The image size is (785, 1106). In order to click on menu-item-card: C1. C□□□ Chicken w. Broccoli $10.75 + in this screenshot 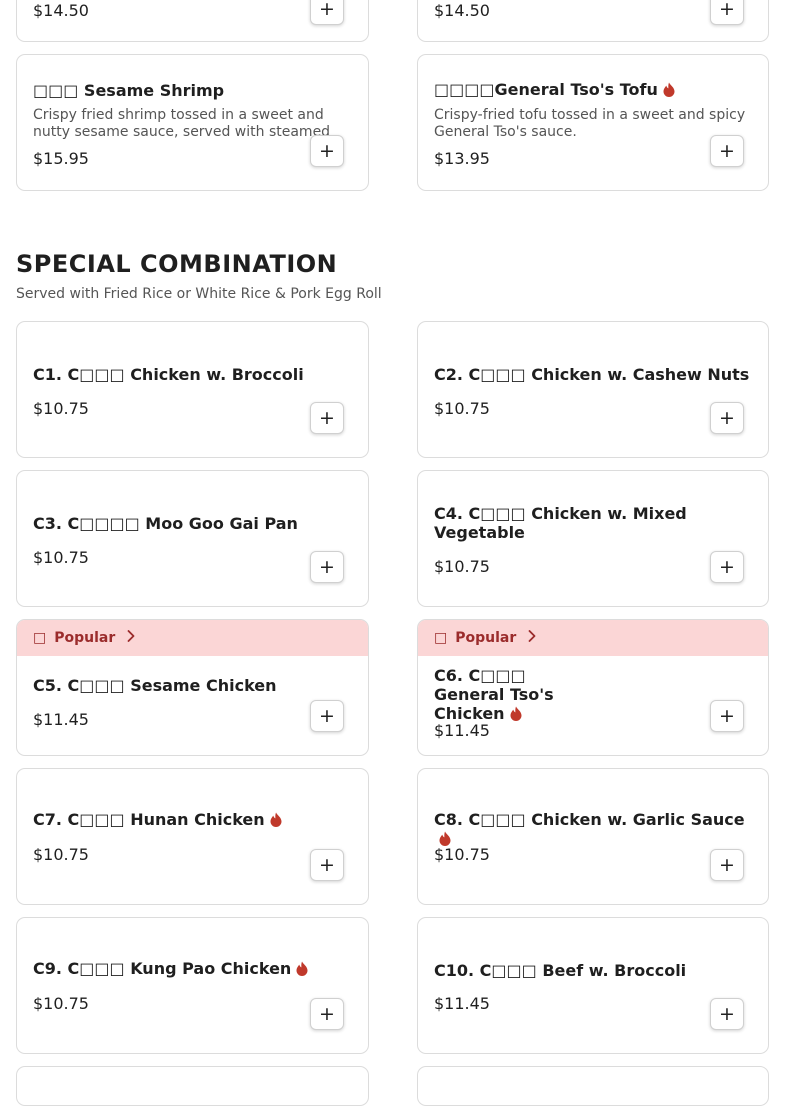, I will do `click(192, 389)`.